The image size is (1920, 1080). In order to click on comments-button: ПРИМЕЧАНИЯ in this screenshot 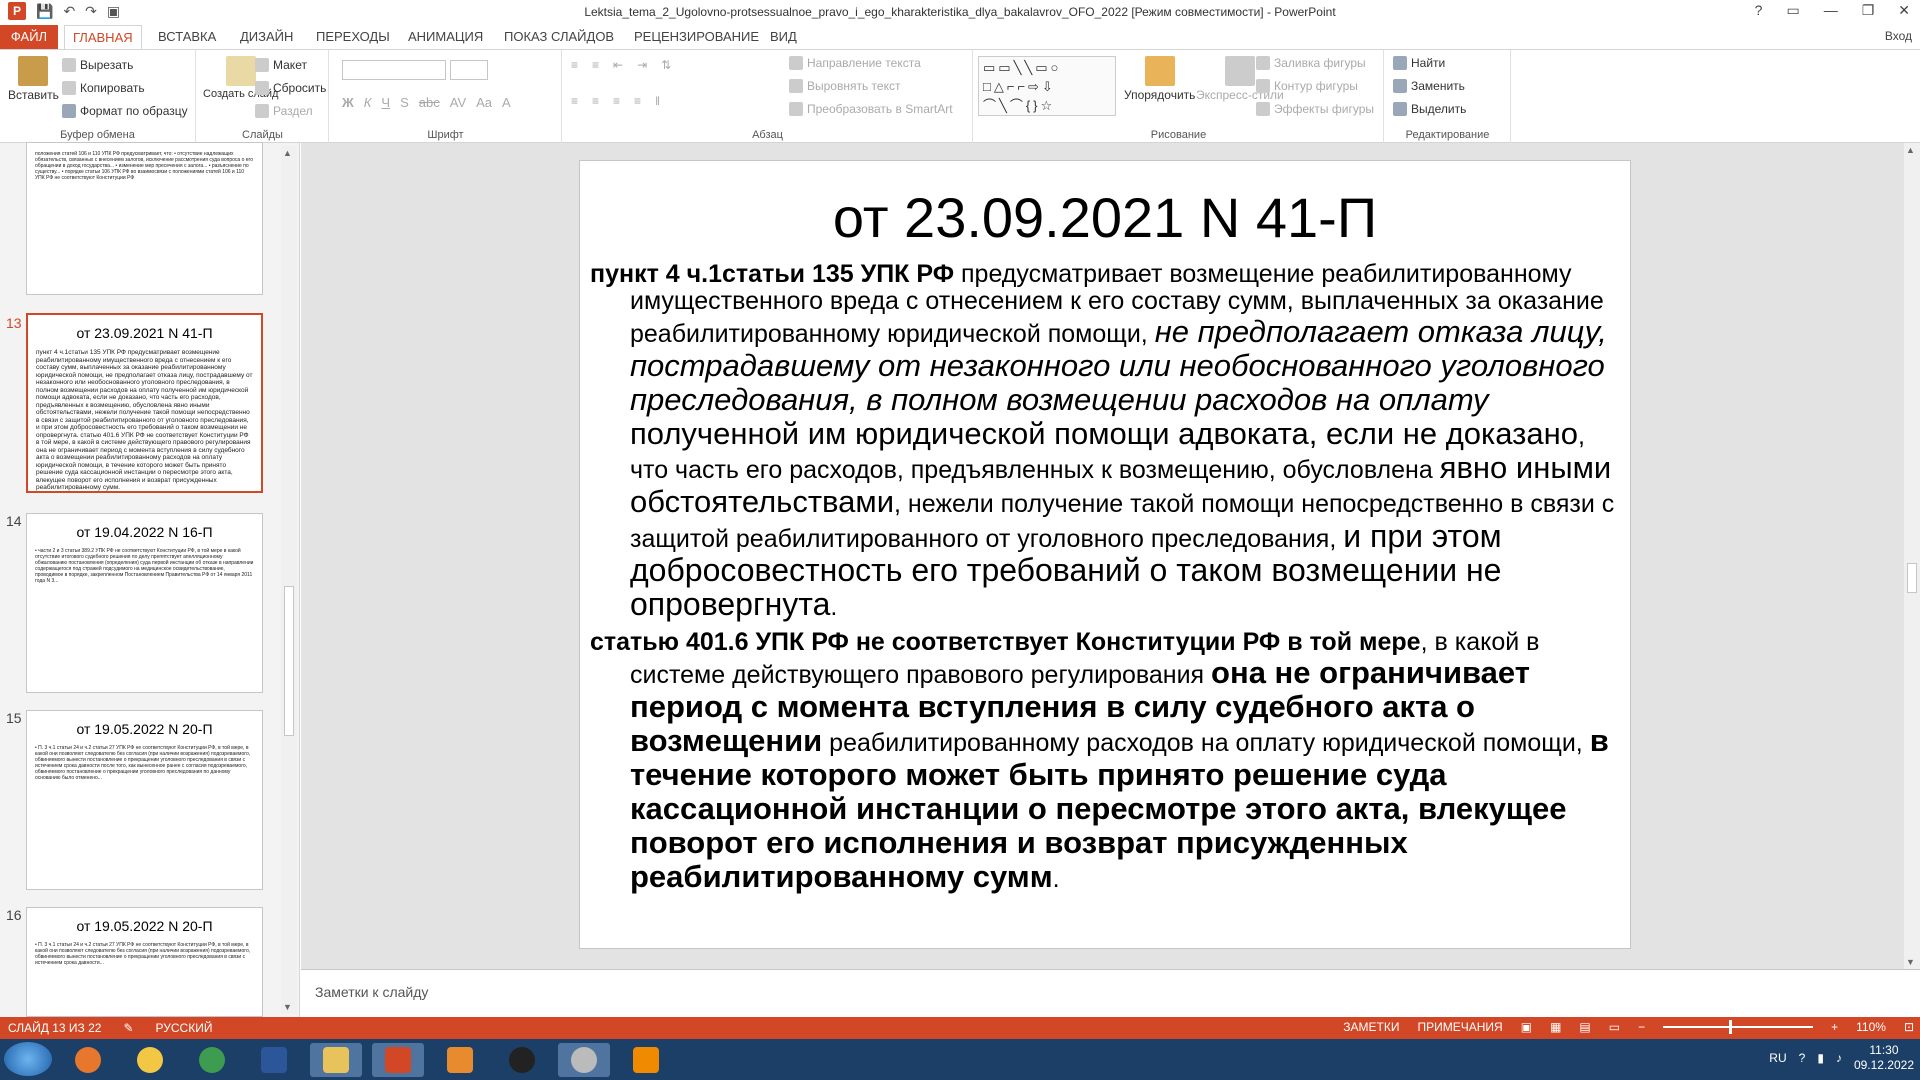, I will do `click(1460, 1027)`.